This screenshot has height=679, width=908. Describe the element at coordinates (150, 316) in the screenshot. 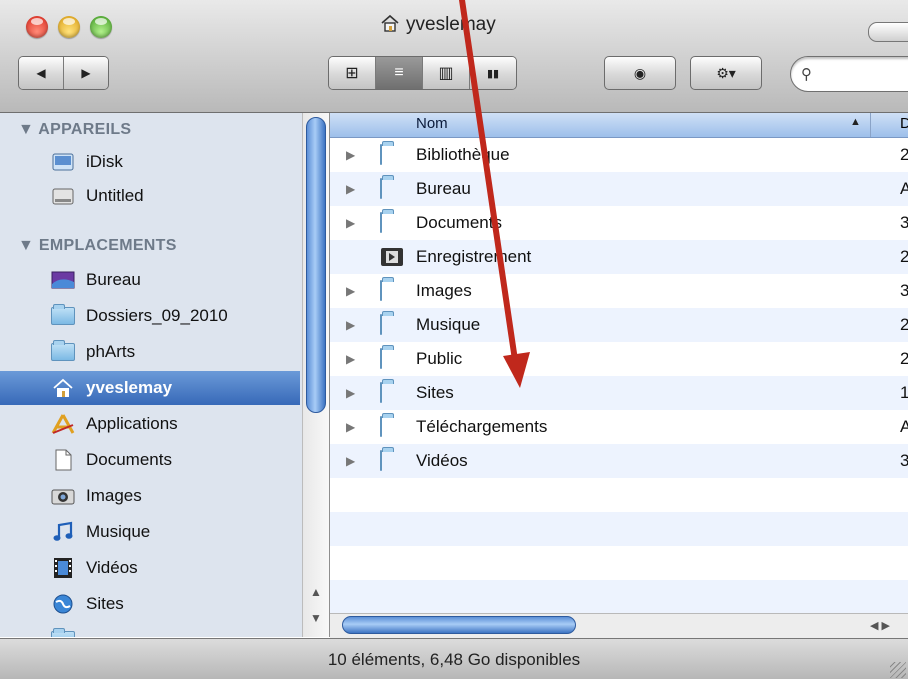

I see `sidebar-item-dossiers: Dossiers_09_2010` at that location.